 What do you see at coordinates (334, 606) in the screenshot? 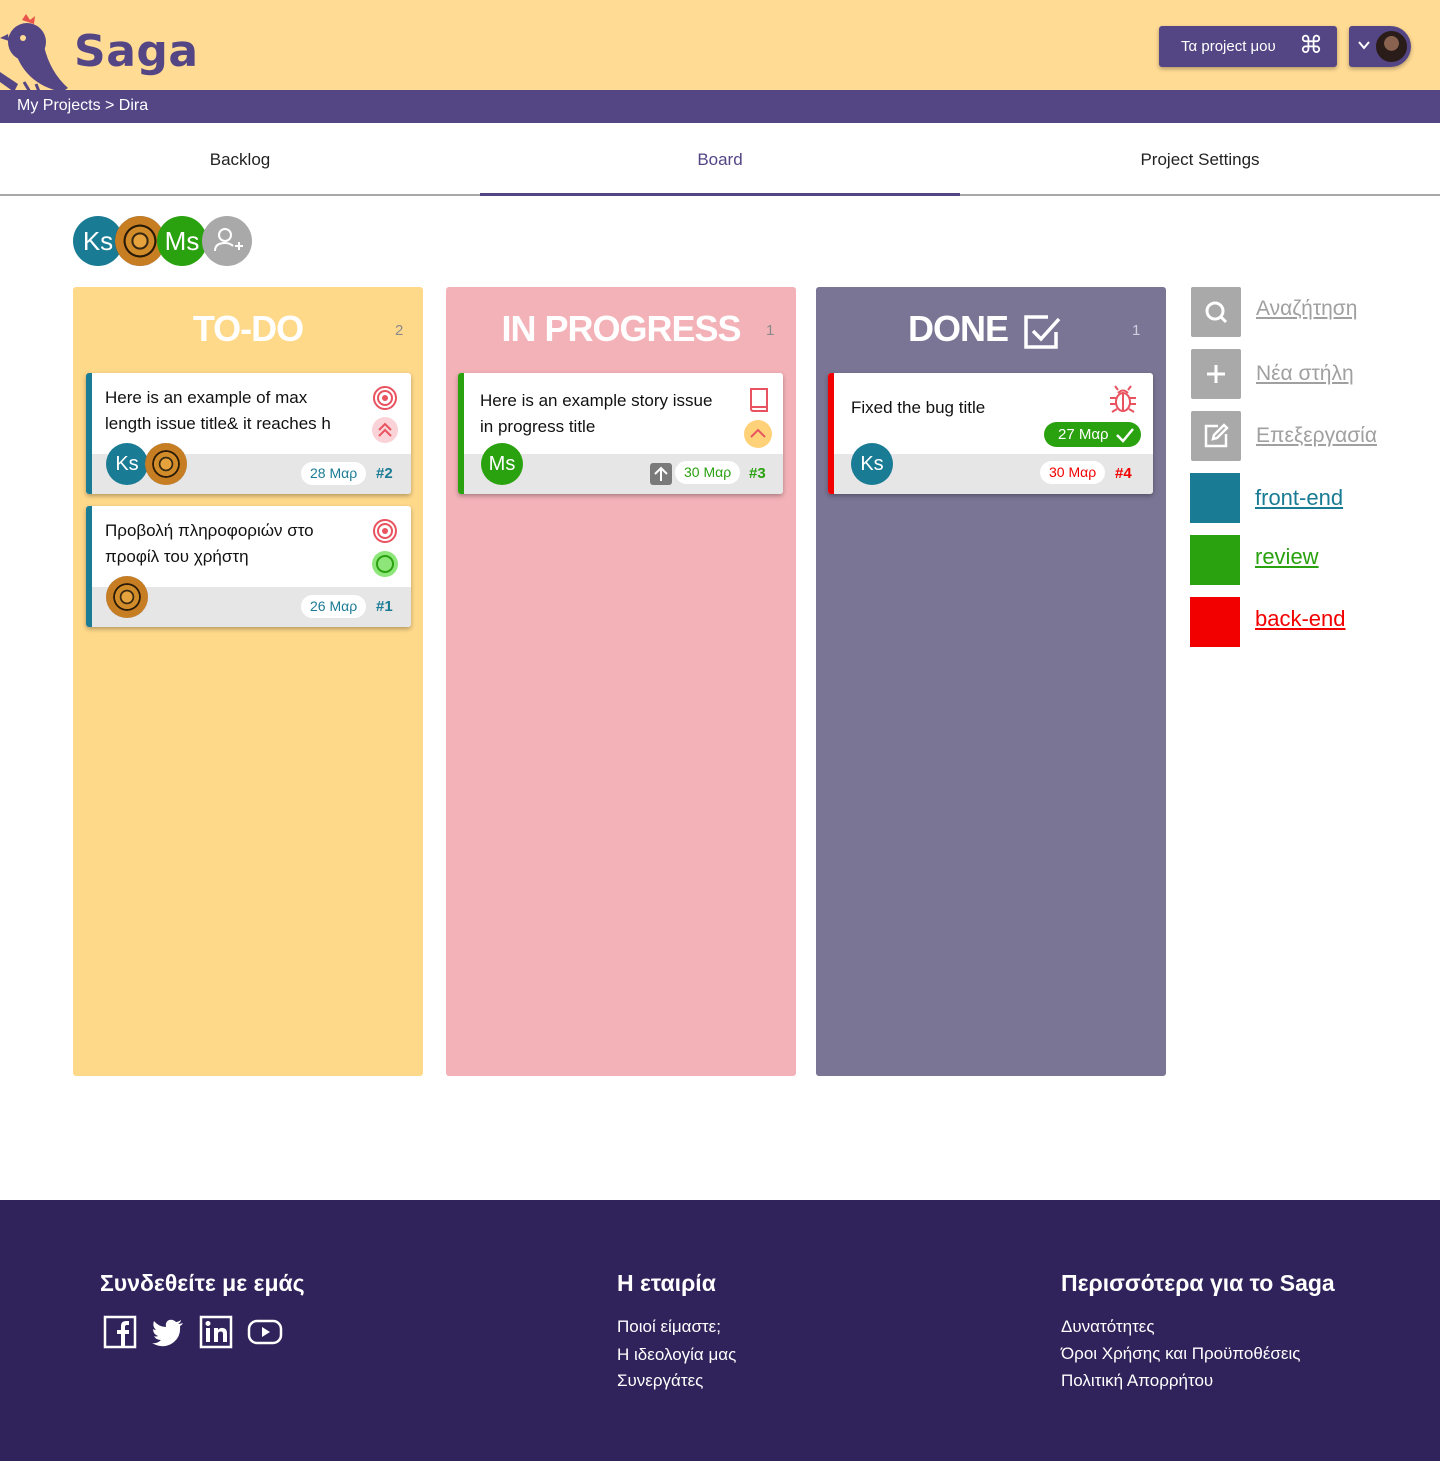
I see `due-date-pill: 26 Μαρ` at bounding box center [334, 606].